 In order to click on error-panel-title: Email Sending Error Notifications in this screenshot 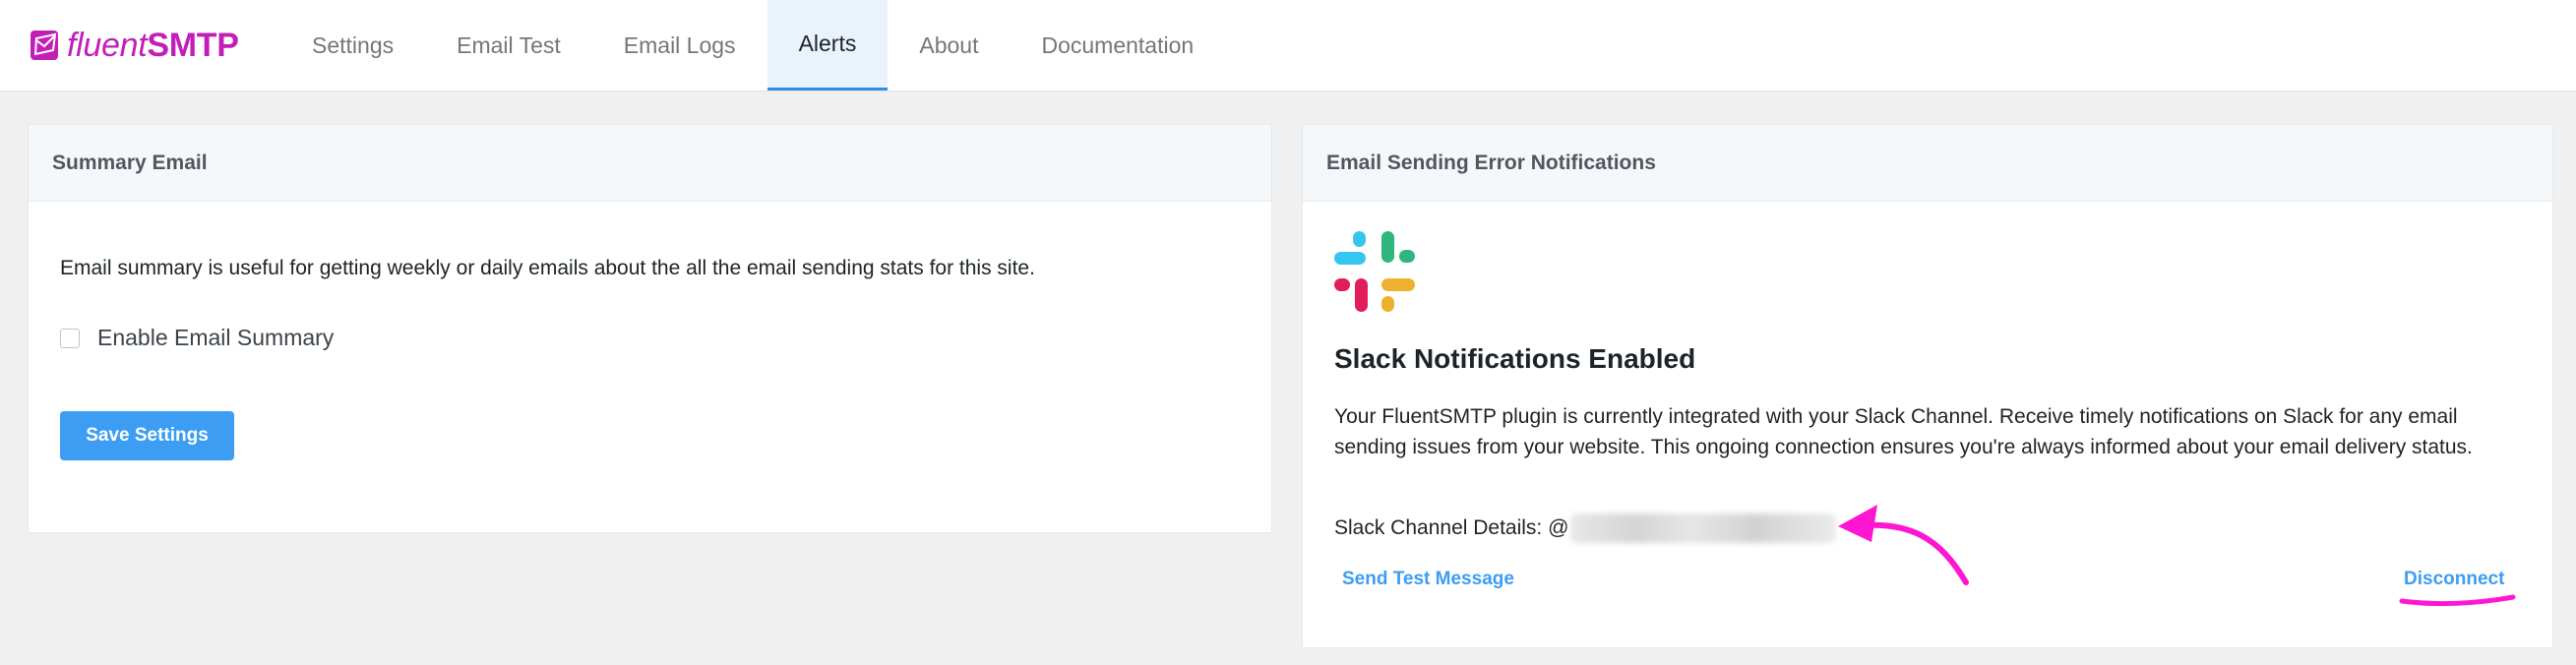, I will do `click(1927, 163)`.